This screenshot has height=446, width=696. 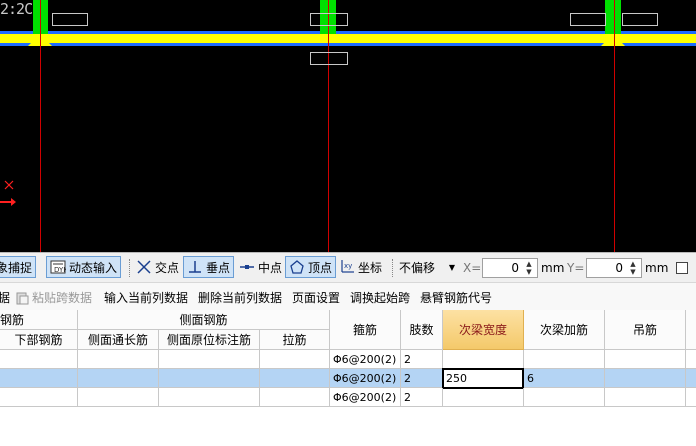 I want to click on col-header-side-in-situ: 侧面原位标注筋, so click(x=209, y=340).